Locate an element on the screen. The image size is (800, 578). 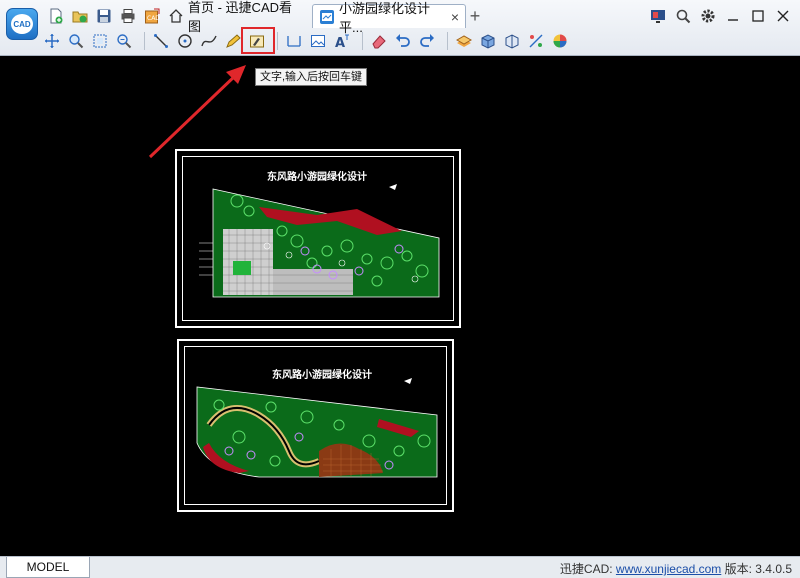
image-icon is located at coordinates (318, 41).